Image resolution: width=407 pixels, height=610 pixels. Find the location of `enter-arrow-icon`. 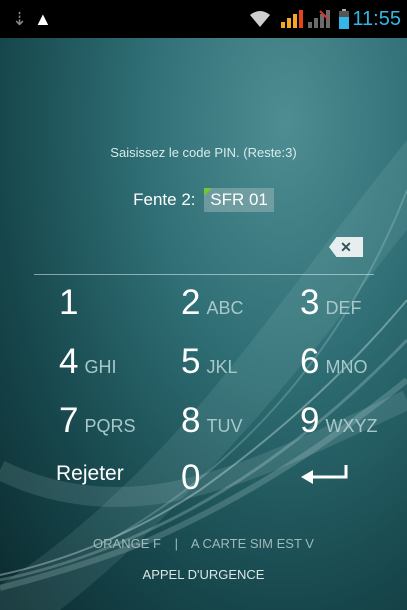

enter-arrow-icon is located at coordinates (324, 474).